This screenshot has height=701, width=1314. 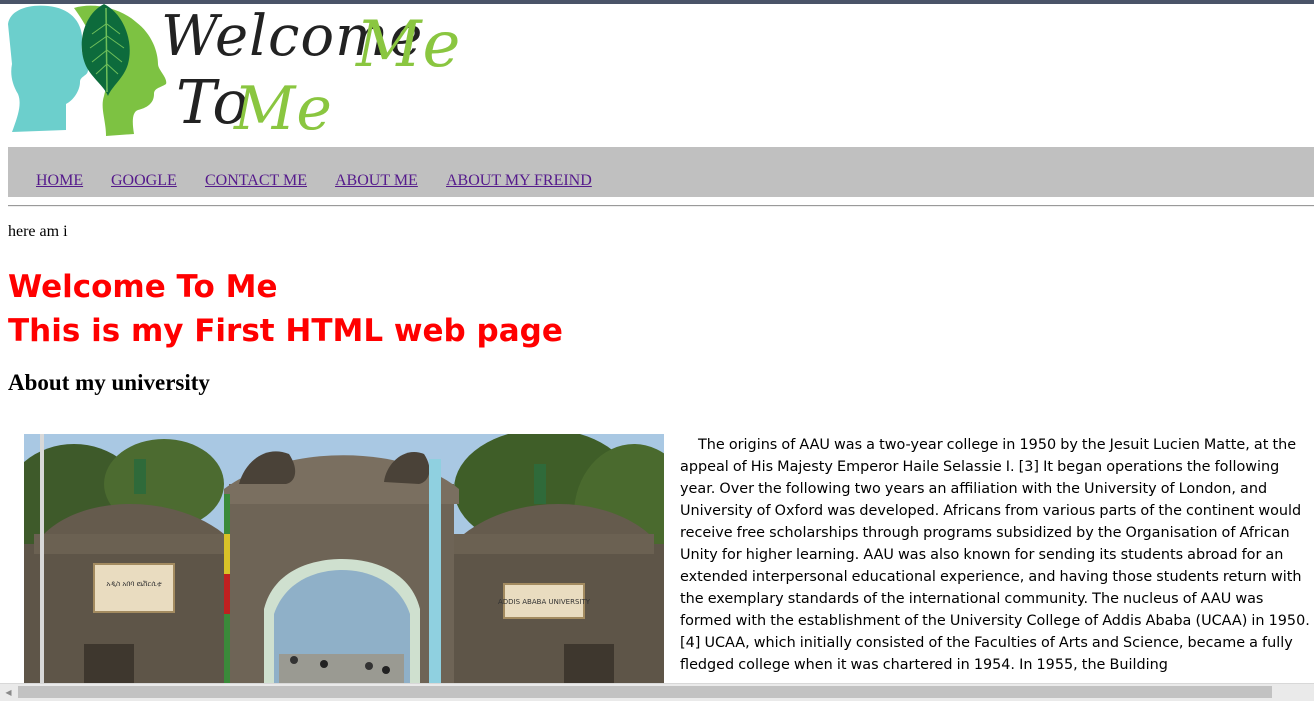 I want to click on teal-head-icon, so click(x=48, y=68).